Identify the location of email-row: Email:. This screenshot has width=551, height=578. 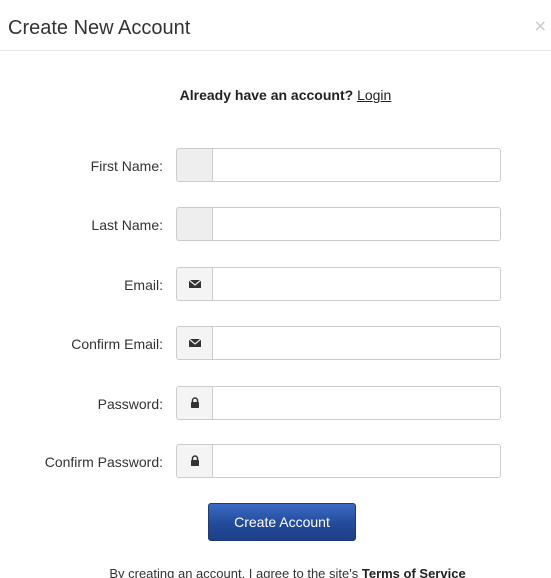
(275, 285).